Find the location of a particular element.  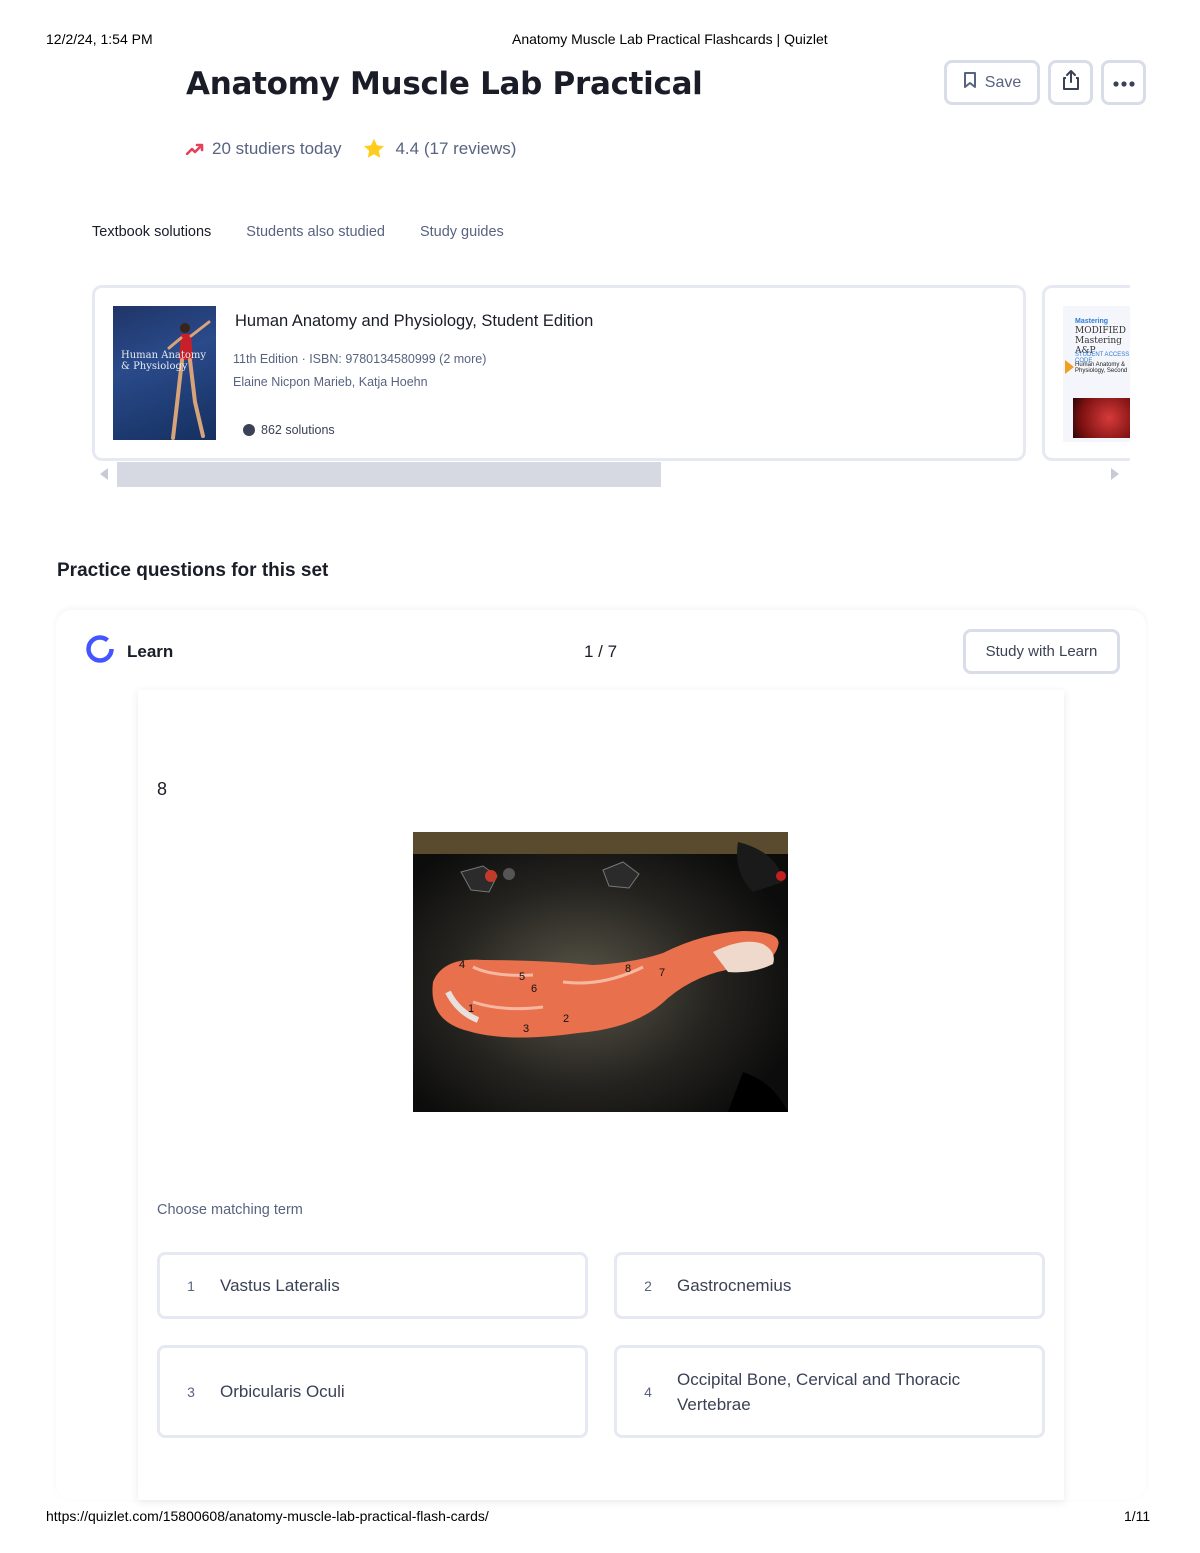

svg-text: 6 is located at coordinates (534, 989).